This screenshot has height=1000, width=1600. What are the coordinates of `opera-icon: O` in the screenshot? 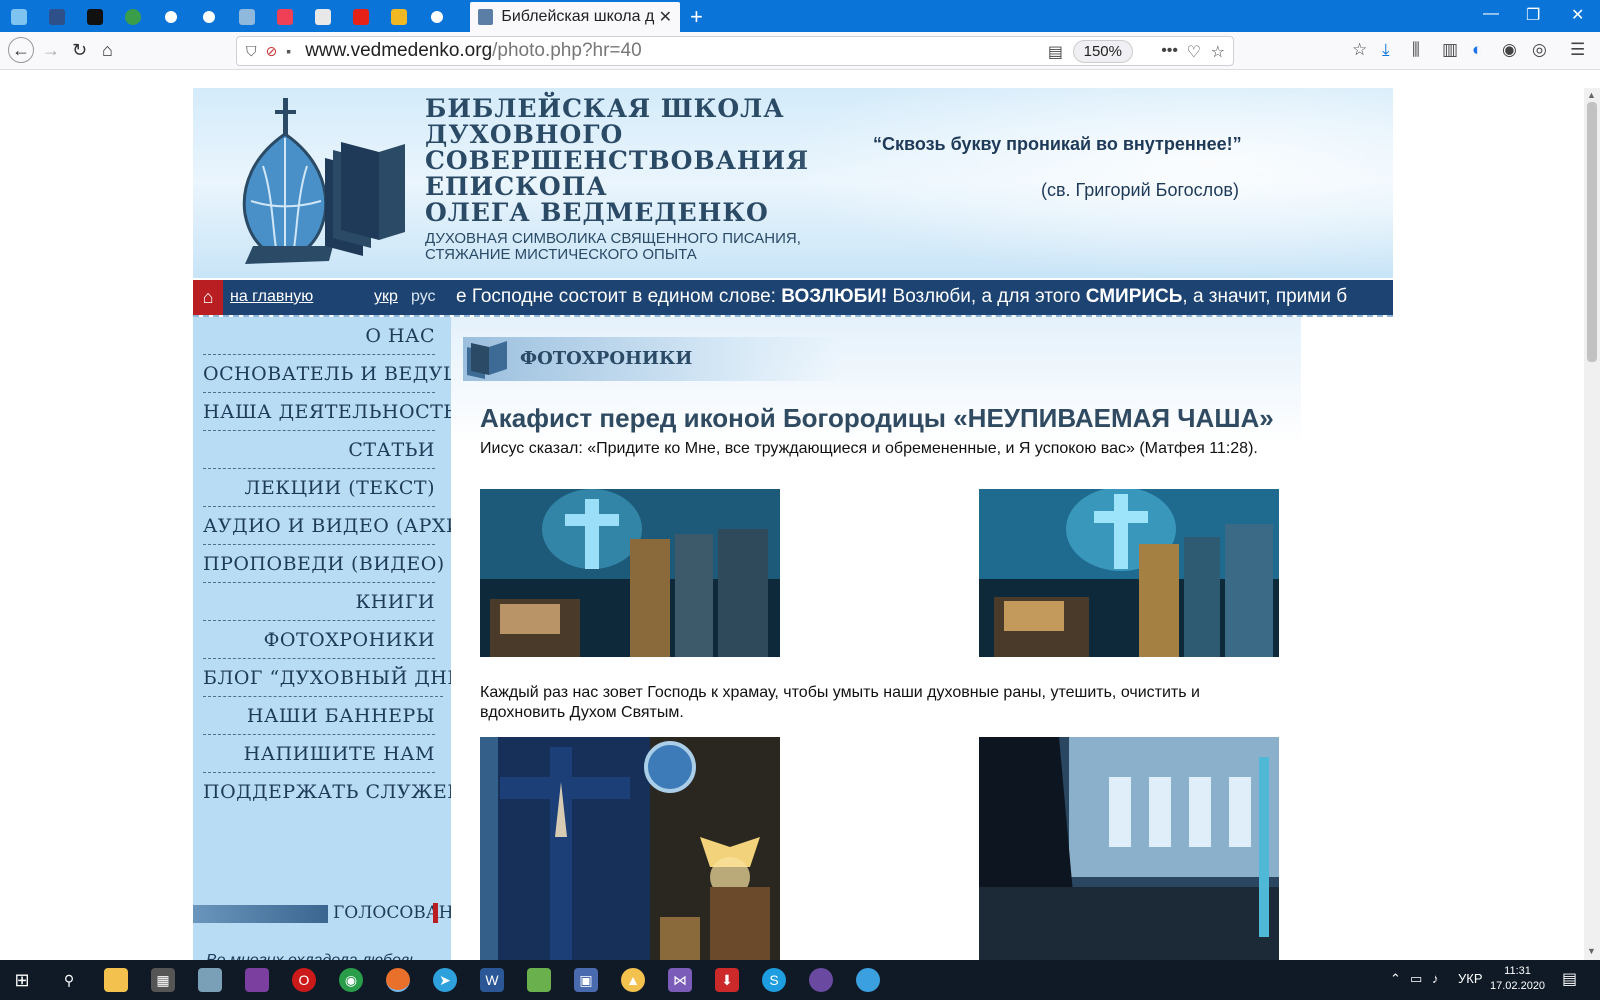 It's located at (304, 980).